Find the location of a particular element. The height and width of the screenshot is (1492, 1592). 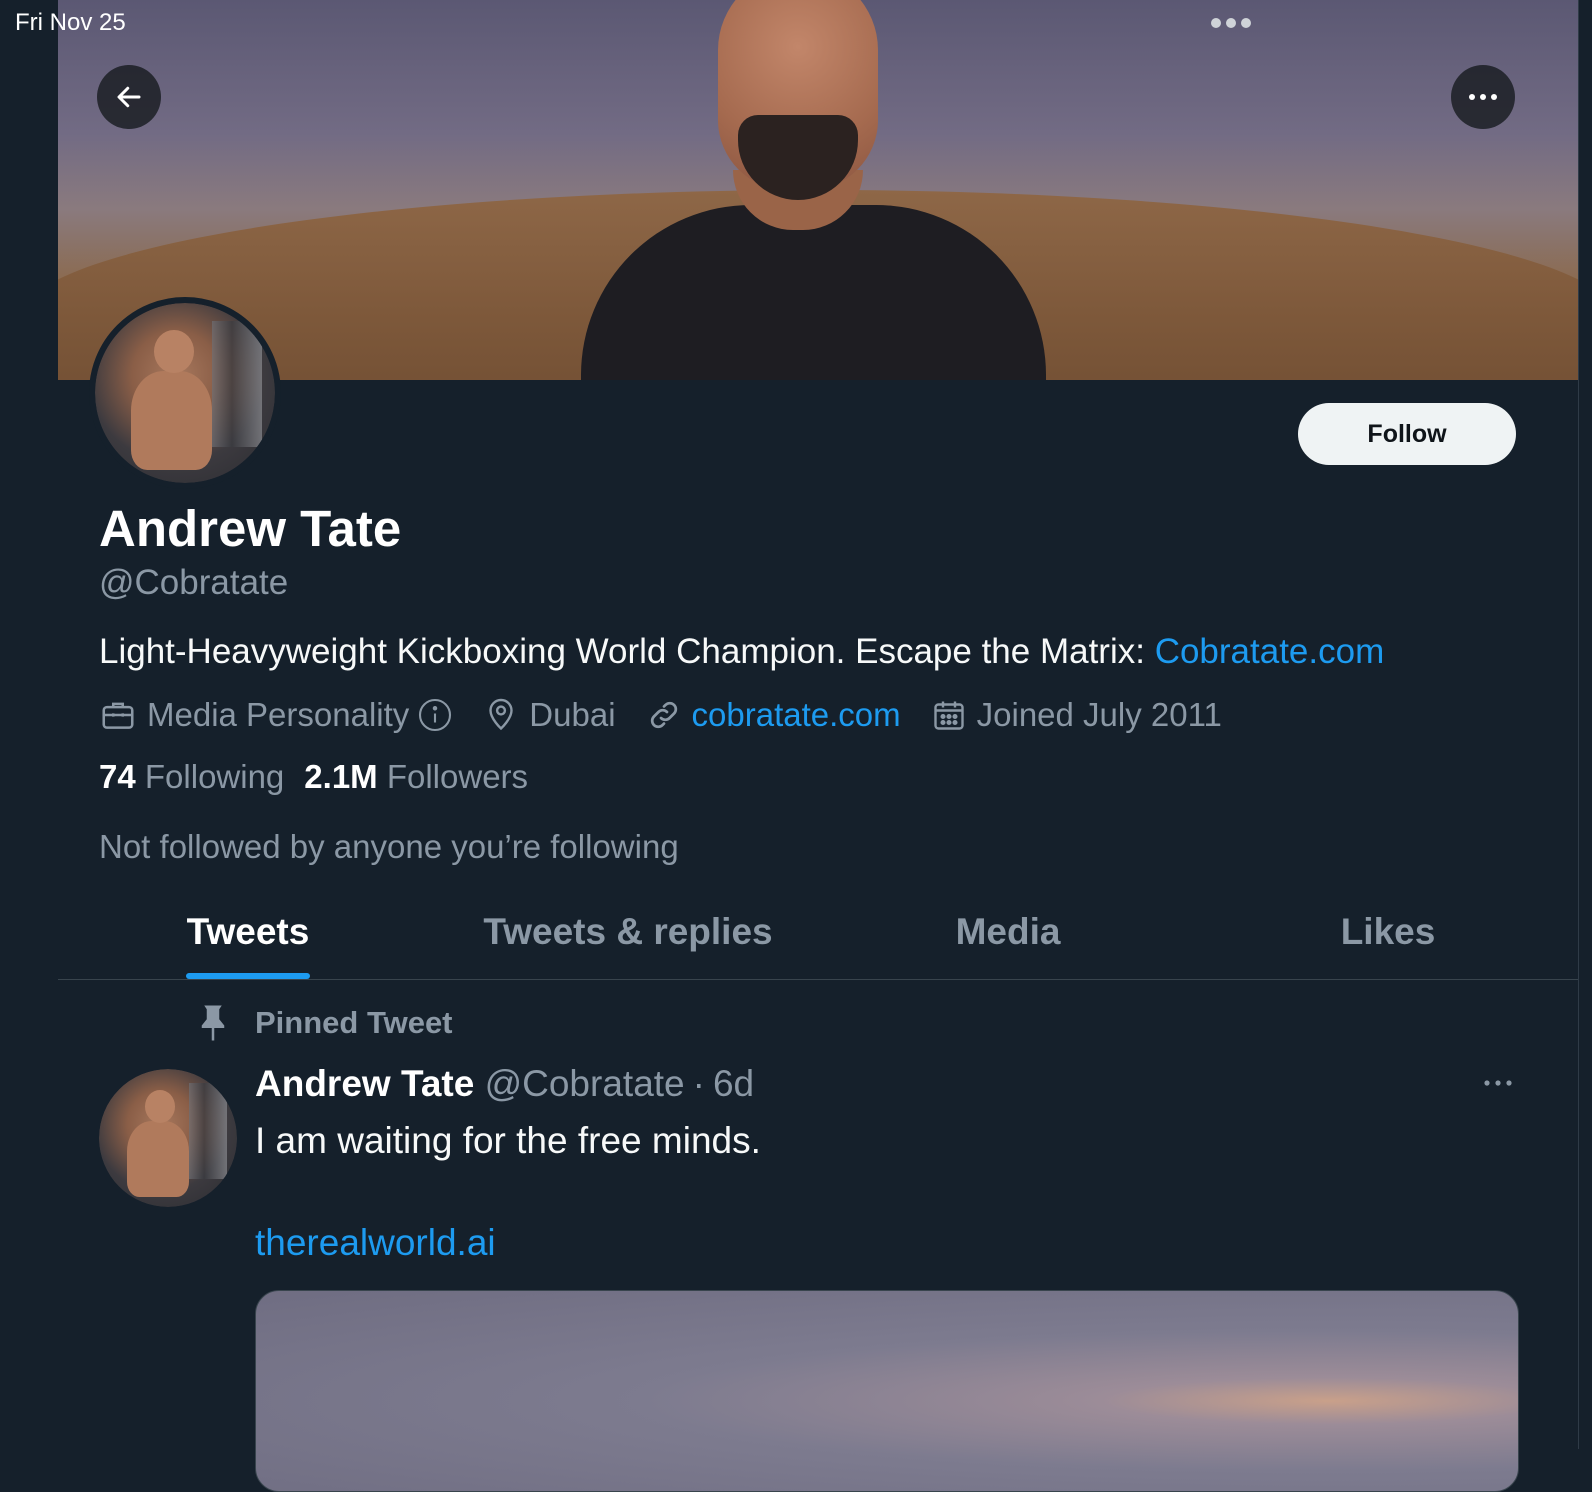

tab-label: Tweets is located at coordinates (248, 931).